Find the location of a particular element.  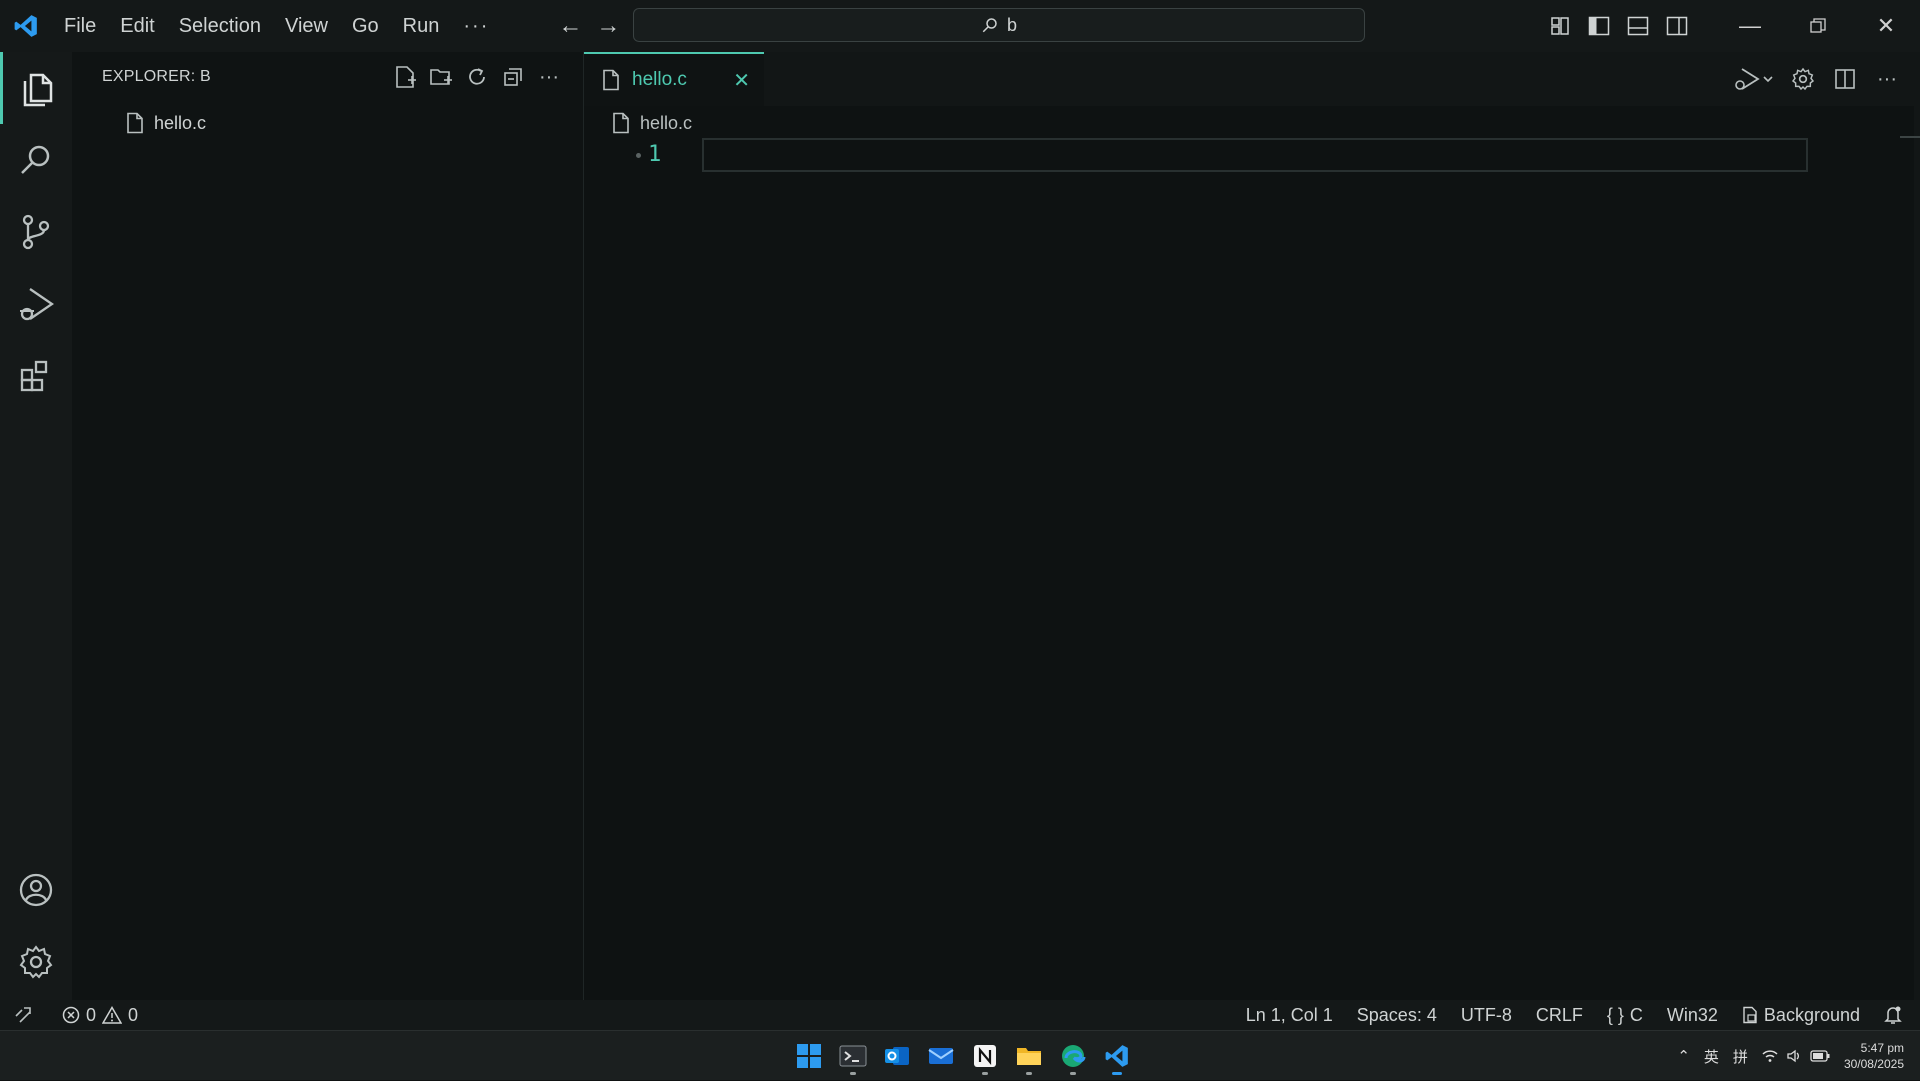

tab-close-icon: ✕ is located at coordinates (741, 80).